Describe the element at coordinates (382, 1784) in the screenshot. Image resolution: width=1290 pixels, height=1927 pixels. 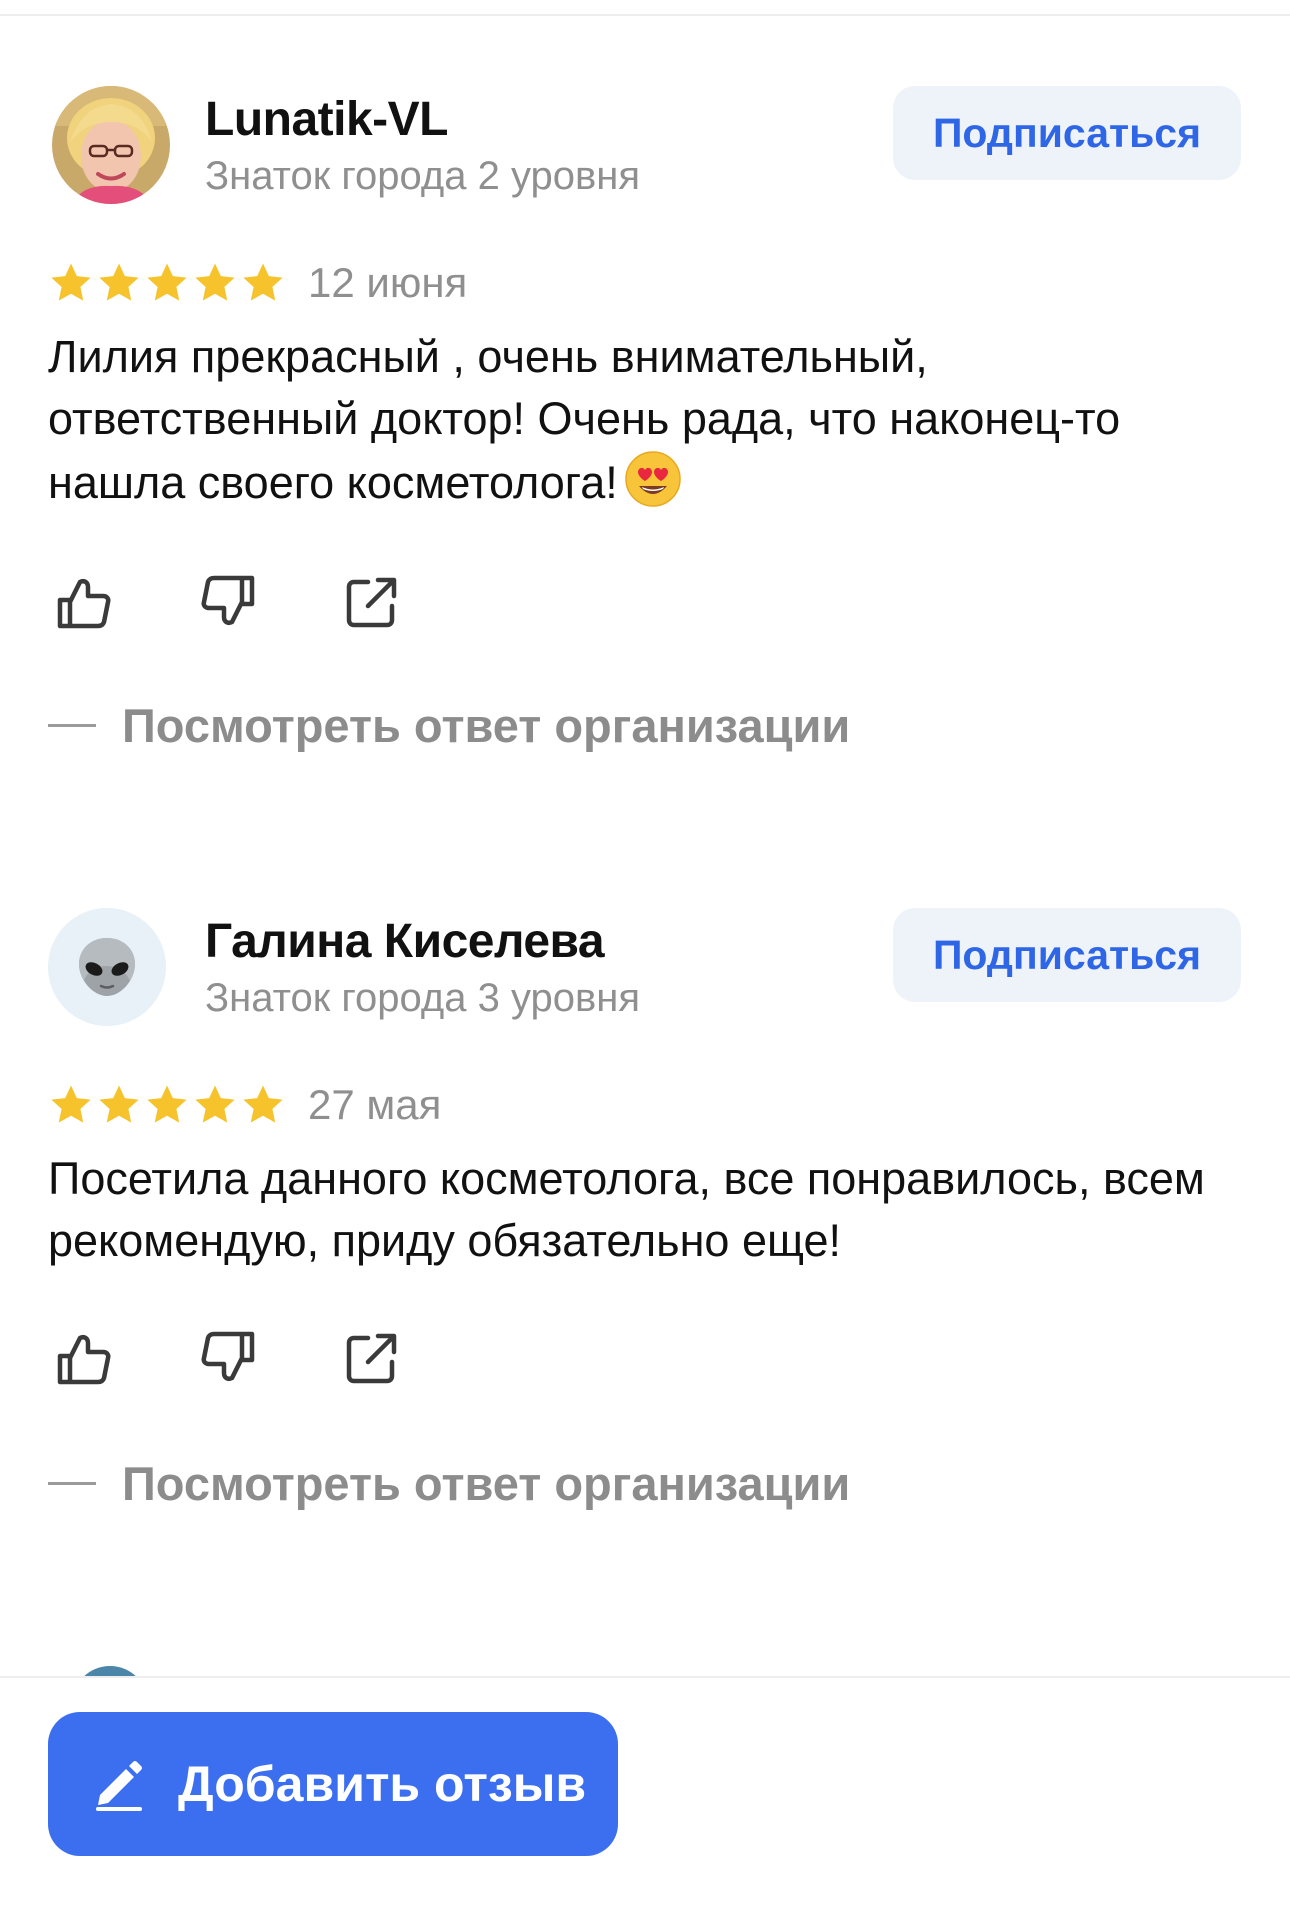
I see `add-review-label: Добавить отзыв` at that location.